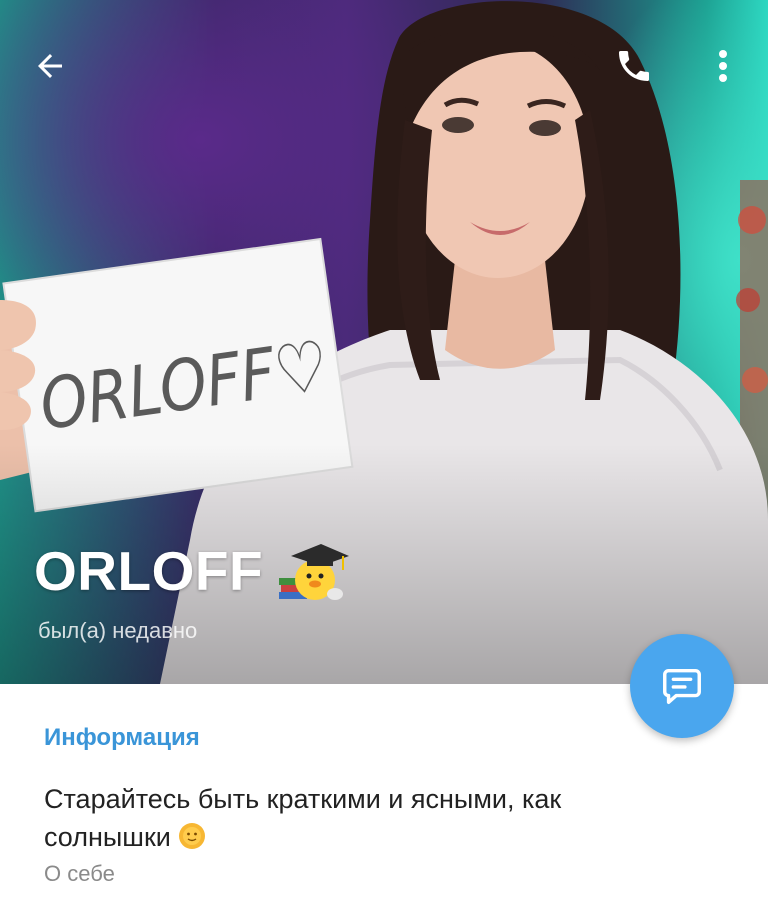 This screenshot has width=768, height=901. I want to click on profile-status: был(а) недавно, so click(118, 630).